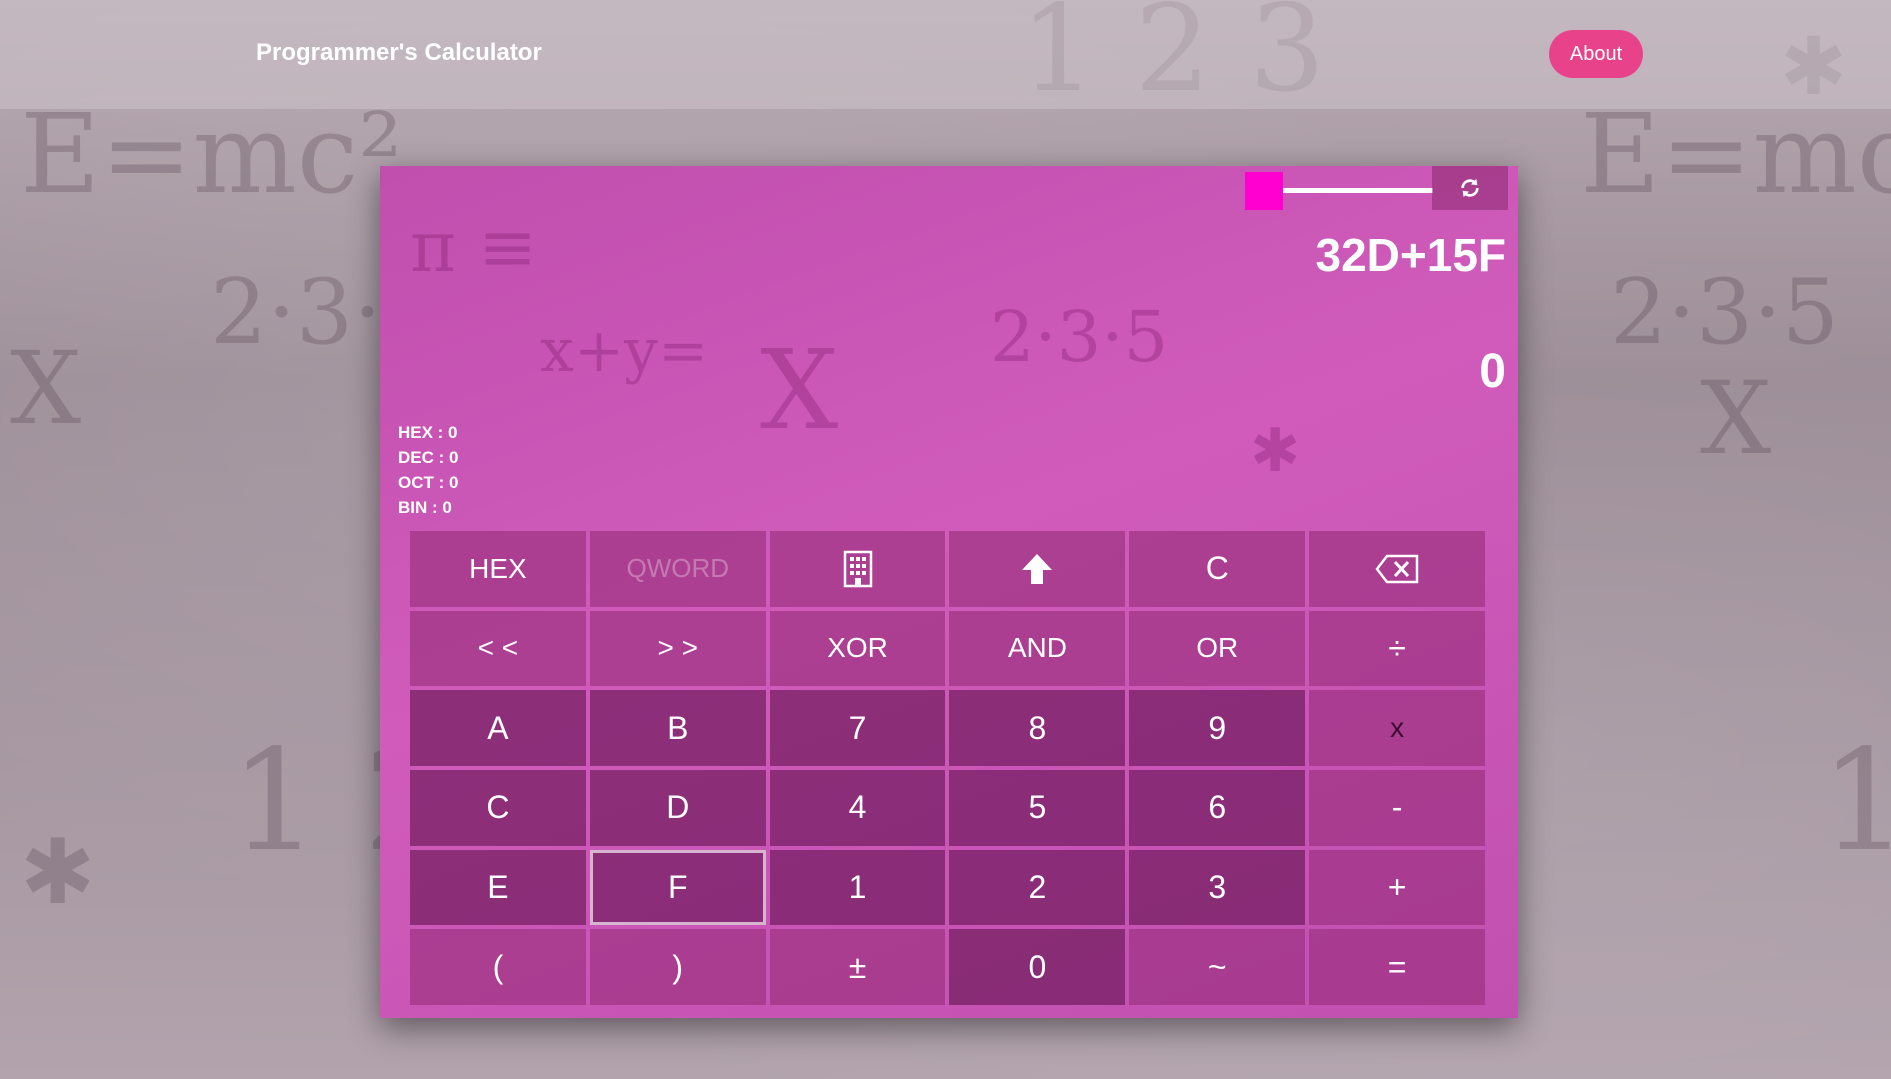 Image resolution: width=1891 pixels, height=1079 pixels. Describe the element at coordinates (498, 569) in the screenshot. I see `hex-mode-button: HEX` at that location.